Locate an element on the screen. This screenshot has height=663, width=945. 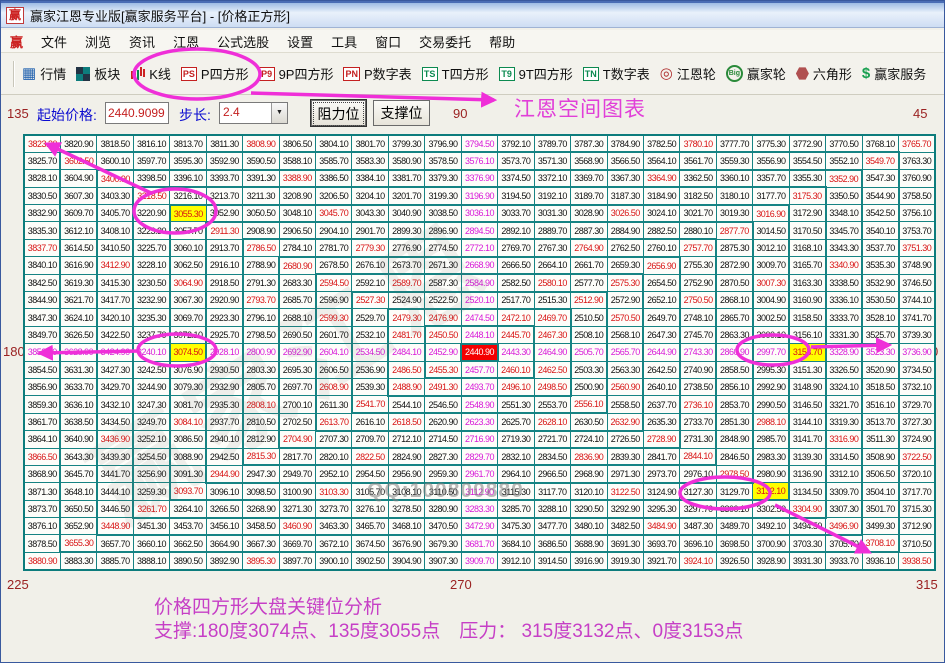
menu-item: 设置 is located at coordinates (300, 41).